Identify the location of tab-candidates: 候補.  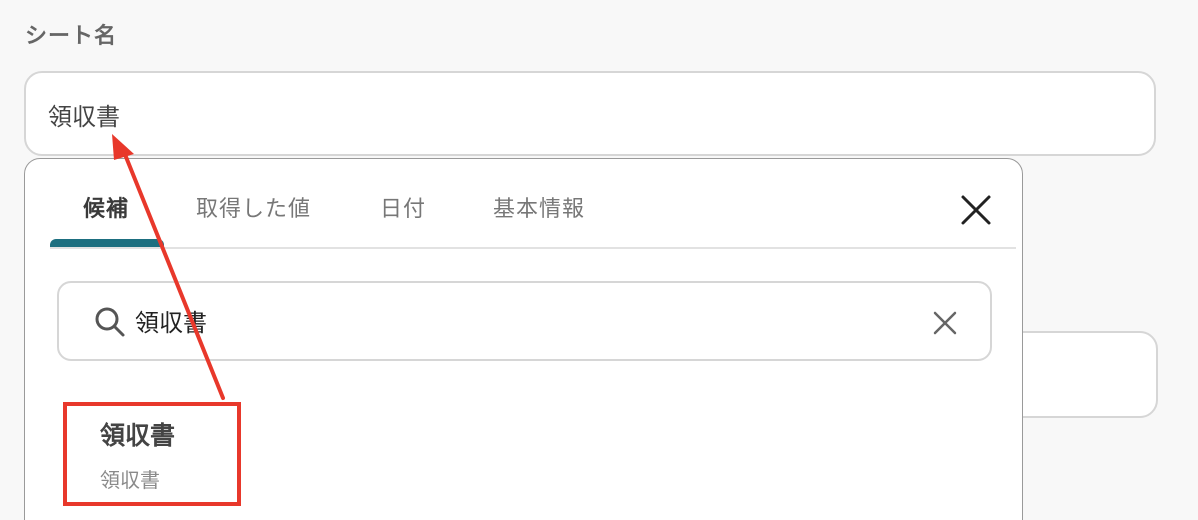
(106, 207).